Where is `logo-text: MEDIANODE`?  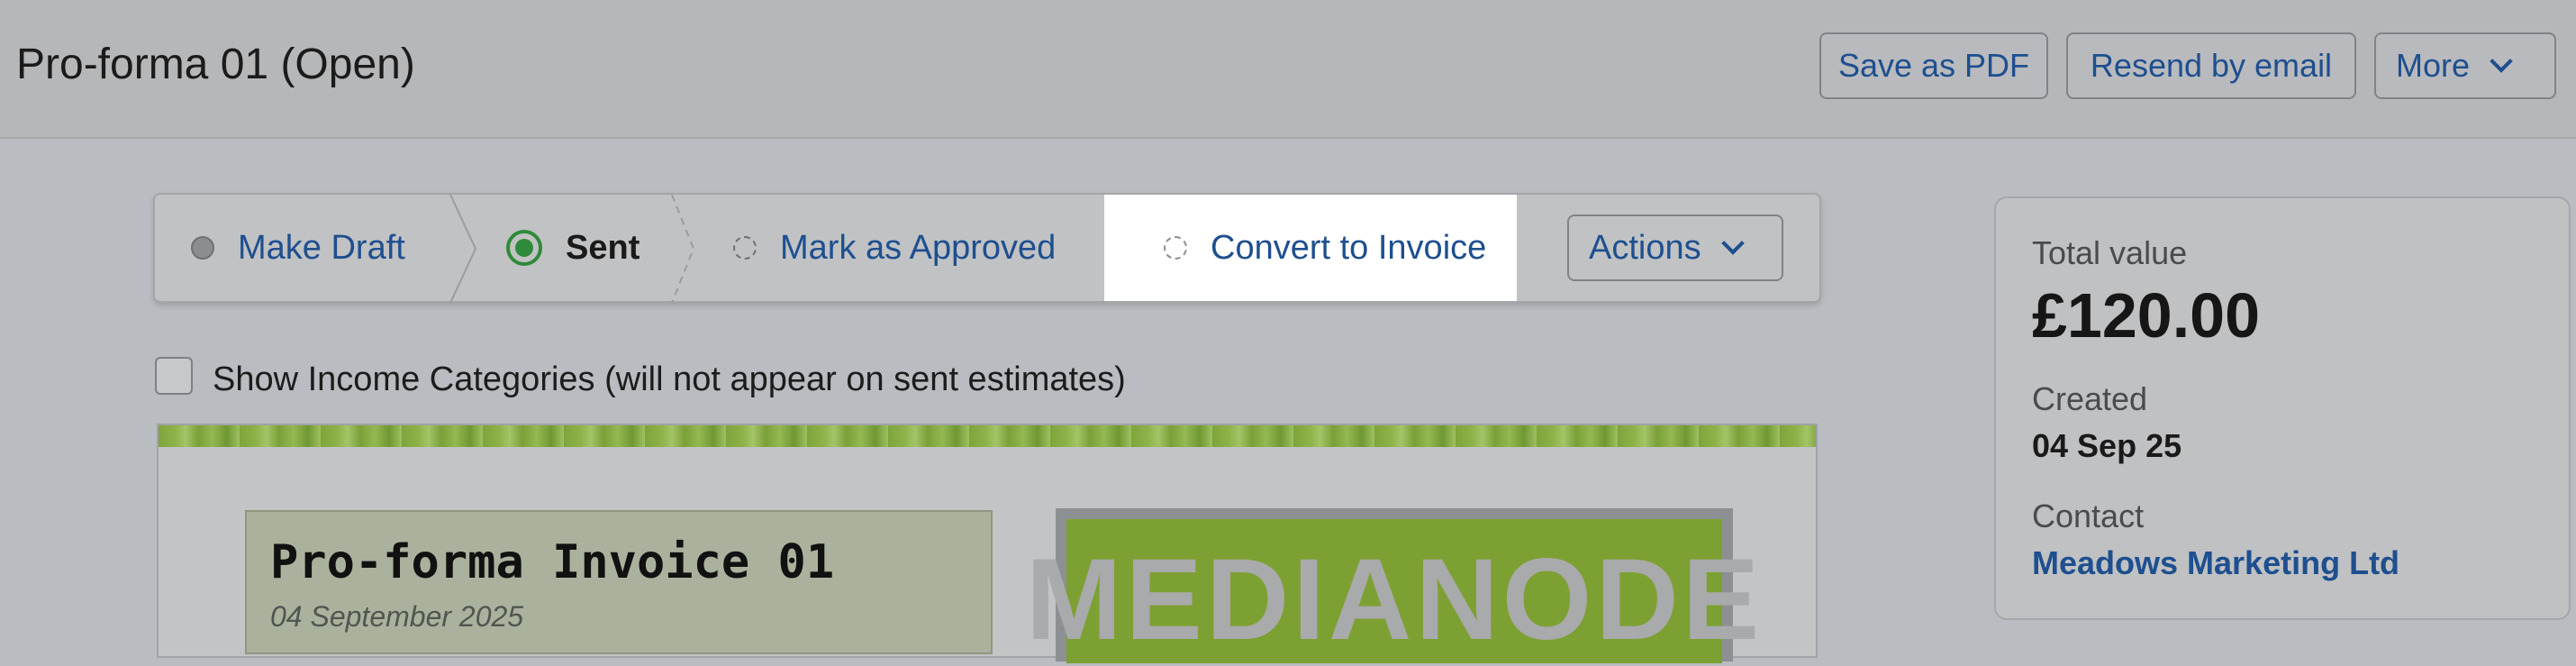
logo-text: MEDIANODE is located at coordinates (1394, 599).